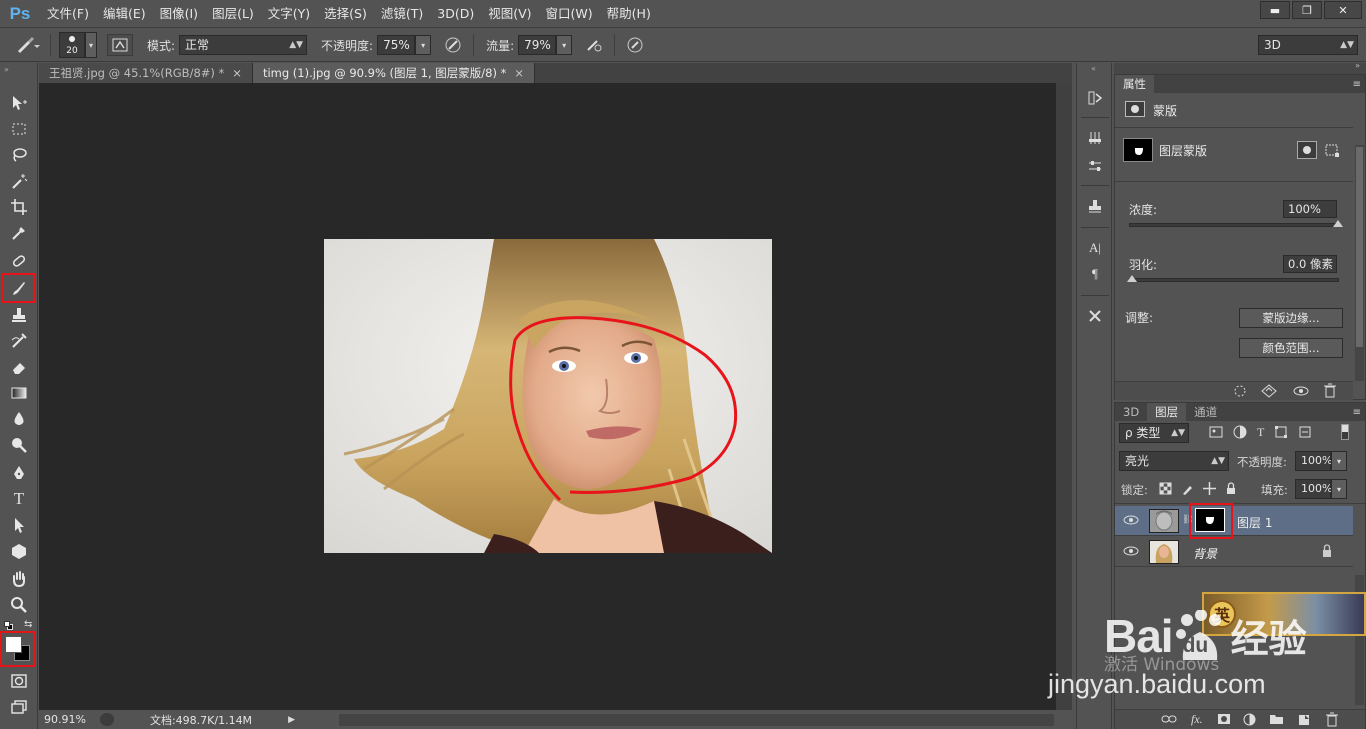 The width and height of the screenshot is (1366, 729). Describe the element at coordinates (233, 14) in the screenshot. I see `menu-layer: 图层(L)` at that location.